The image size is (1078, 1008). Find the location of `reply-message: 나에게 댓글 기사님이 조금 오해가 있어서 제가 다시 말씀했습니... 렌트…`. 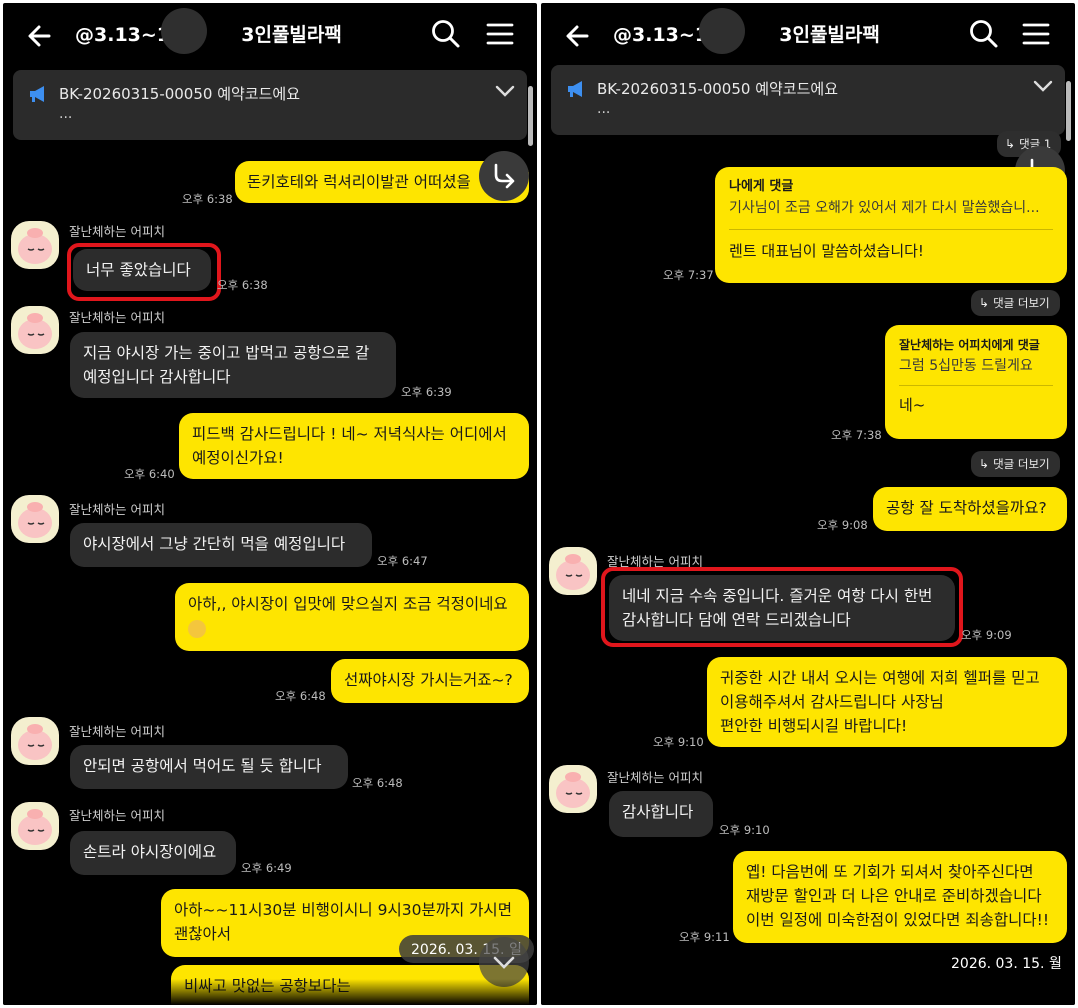

reply-message: 나에게 댓글 기사님이 조금 오해가 있어서 제가 다시 말씀했습니... 렌트… is located at coordinates (891, 225).